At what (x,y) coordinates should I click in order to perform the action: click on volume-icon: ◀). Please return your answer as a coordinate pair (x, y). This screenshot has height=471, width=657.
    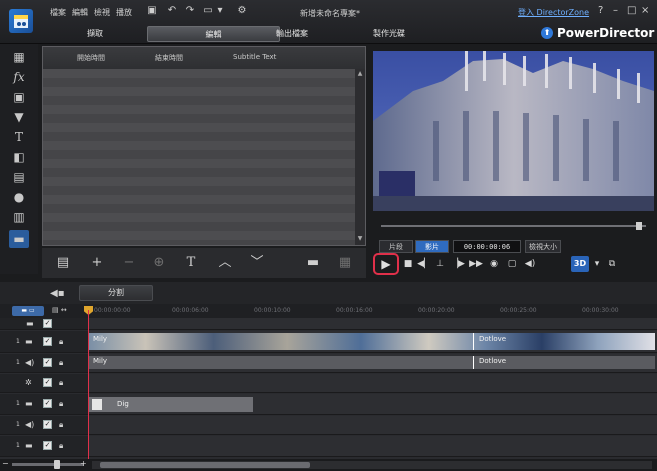
    Looking at the image, I should click on (530, 264).